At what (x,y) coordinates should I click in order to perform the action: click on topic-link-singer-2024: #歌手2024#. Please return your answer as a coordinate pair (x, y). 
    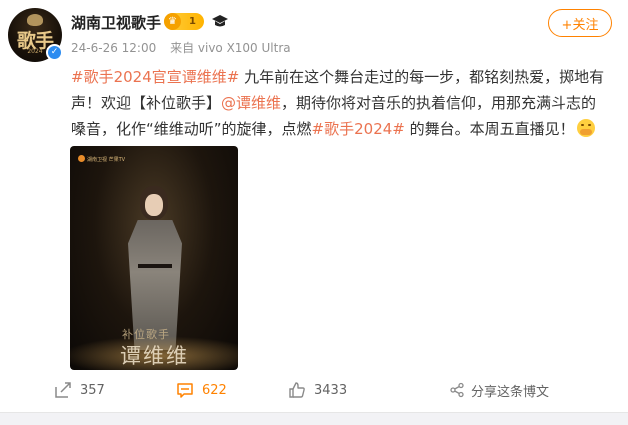
    Looking at the image, I should click on (358, 129).